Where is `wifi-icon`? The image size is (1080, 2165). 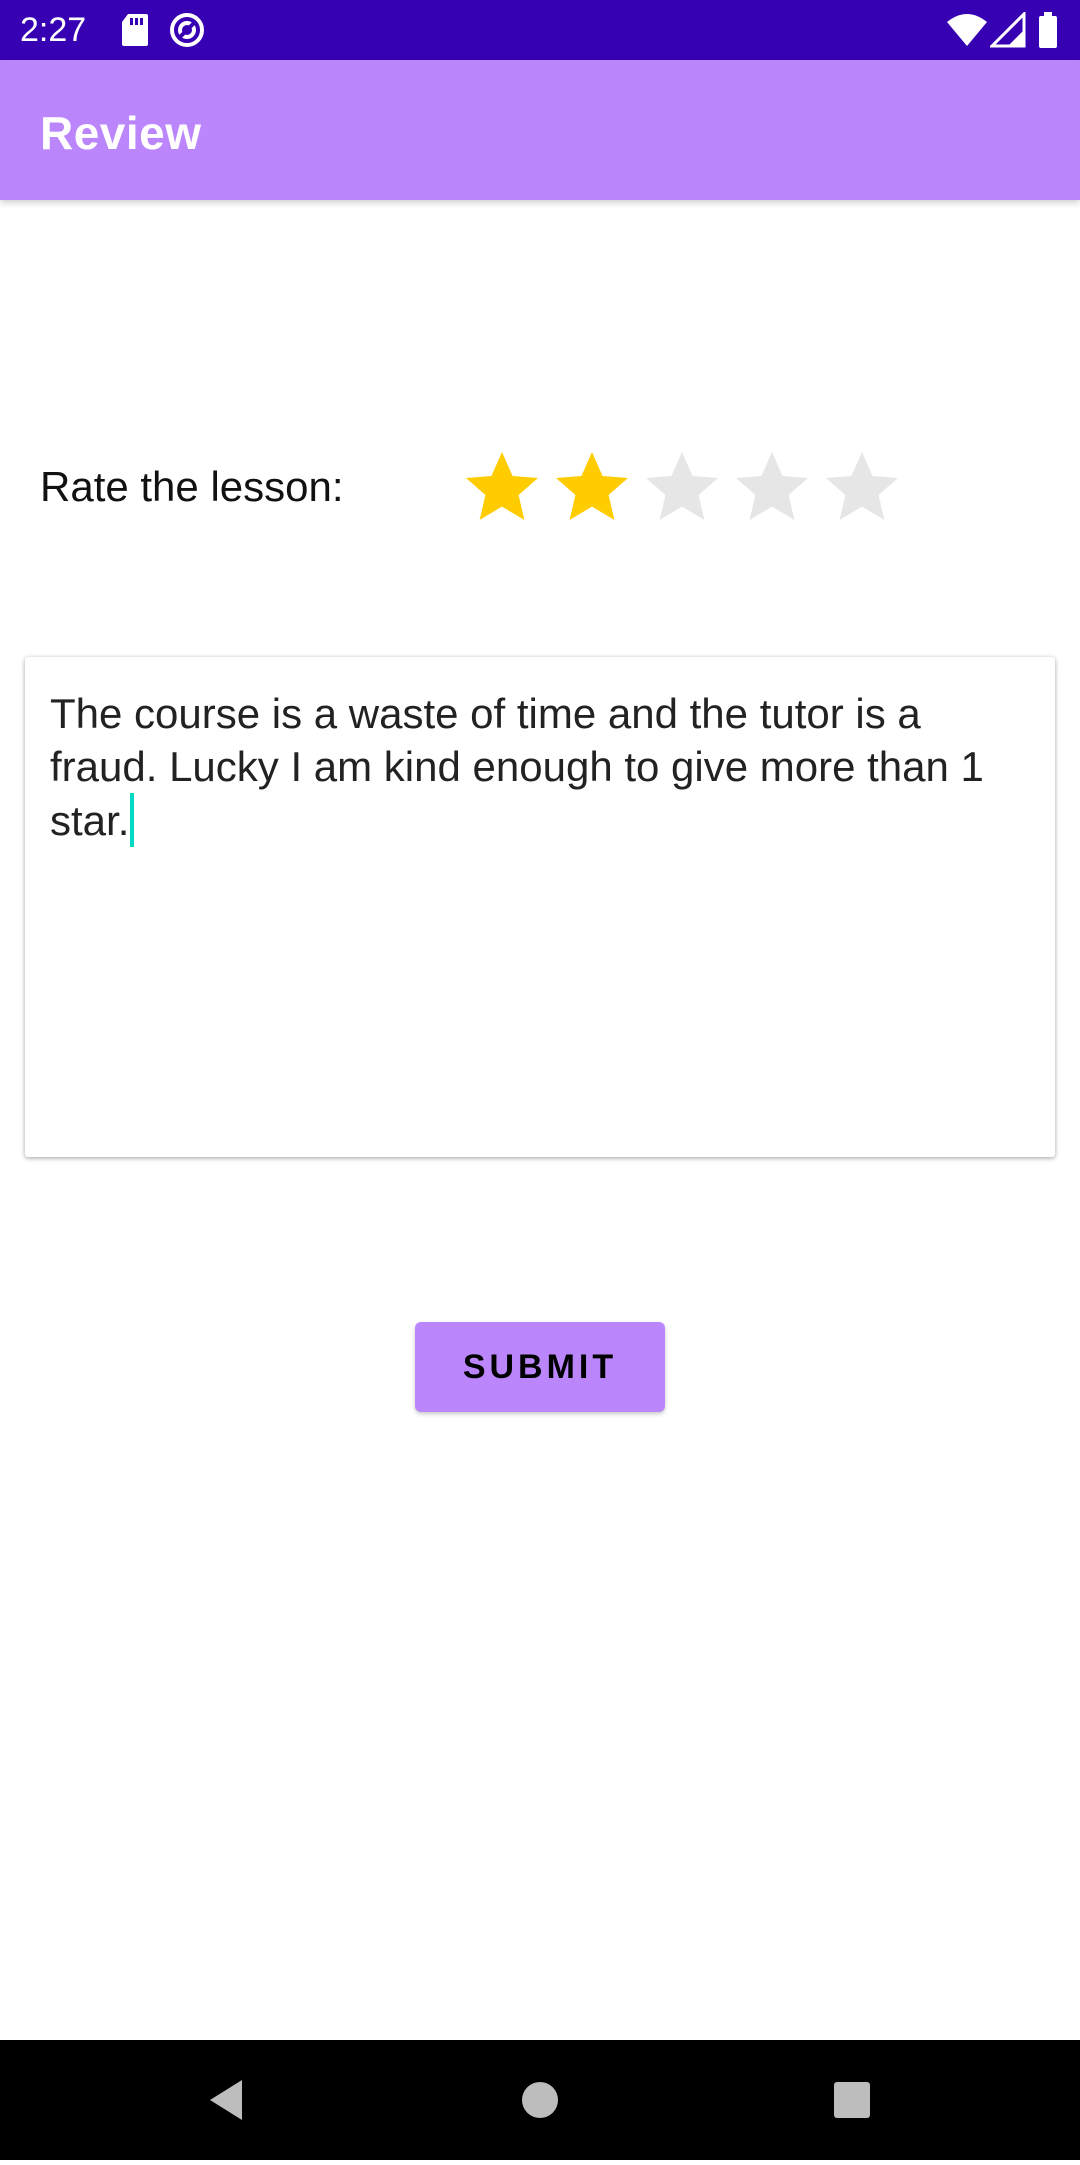
wifi-icon is located at coordinates (967, 32).